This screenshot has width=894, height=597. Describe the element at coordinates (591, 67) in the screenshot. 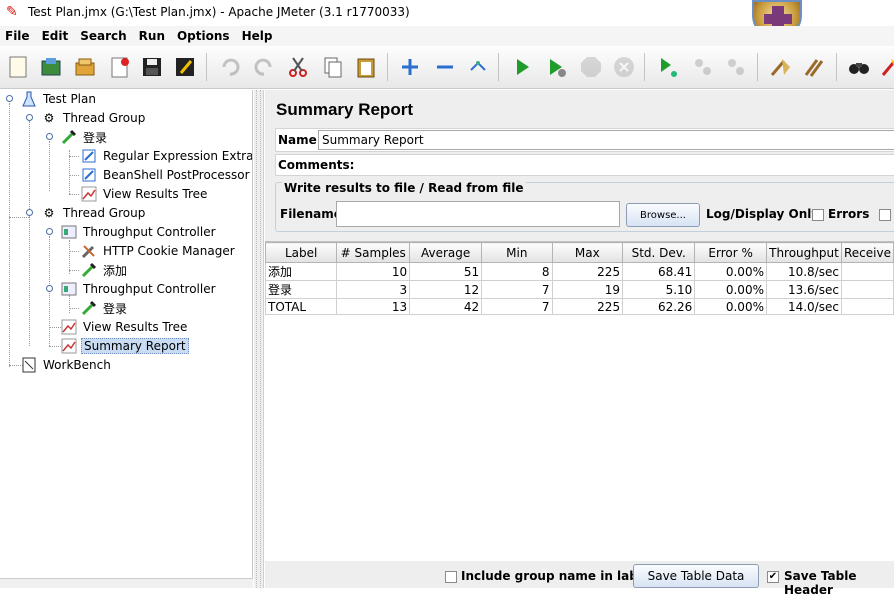

I see `stop-icon` at that location.